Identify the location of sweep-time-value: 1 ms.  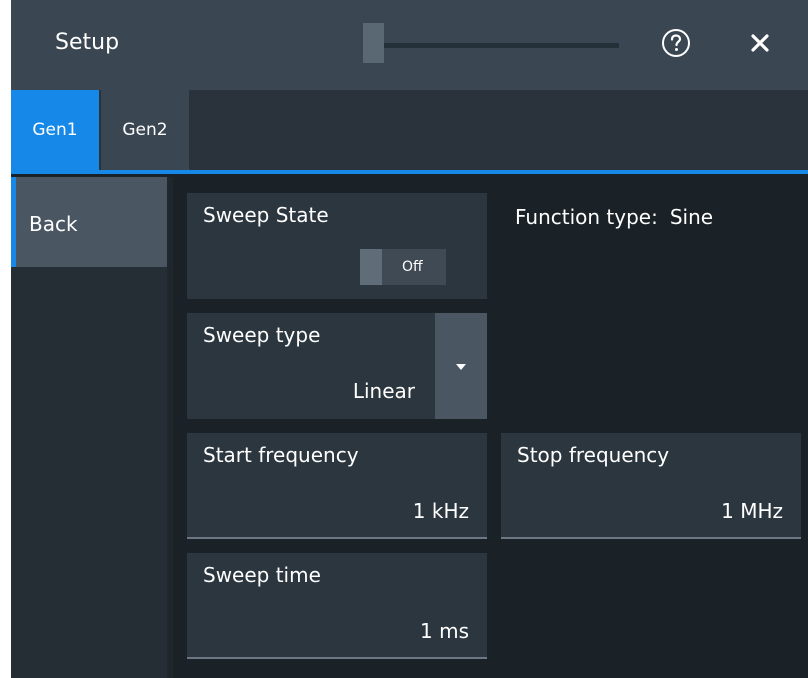
(444, 631).